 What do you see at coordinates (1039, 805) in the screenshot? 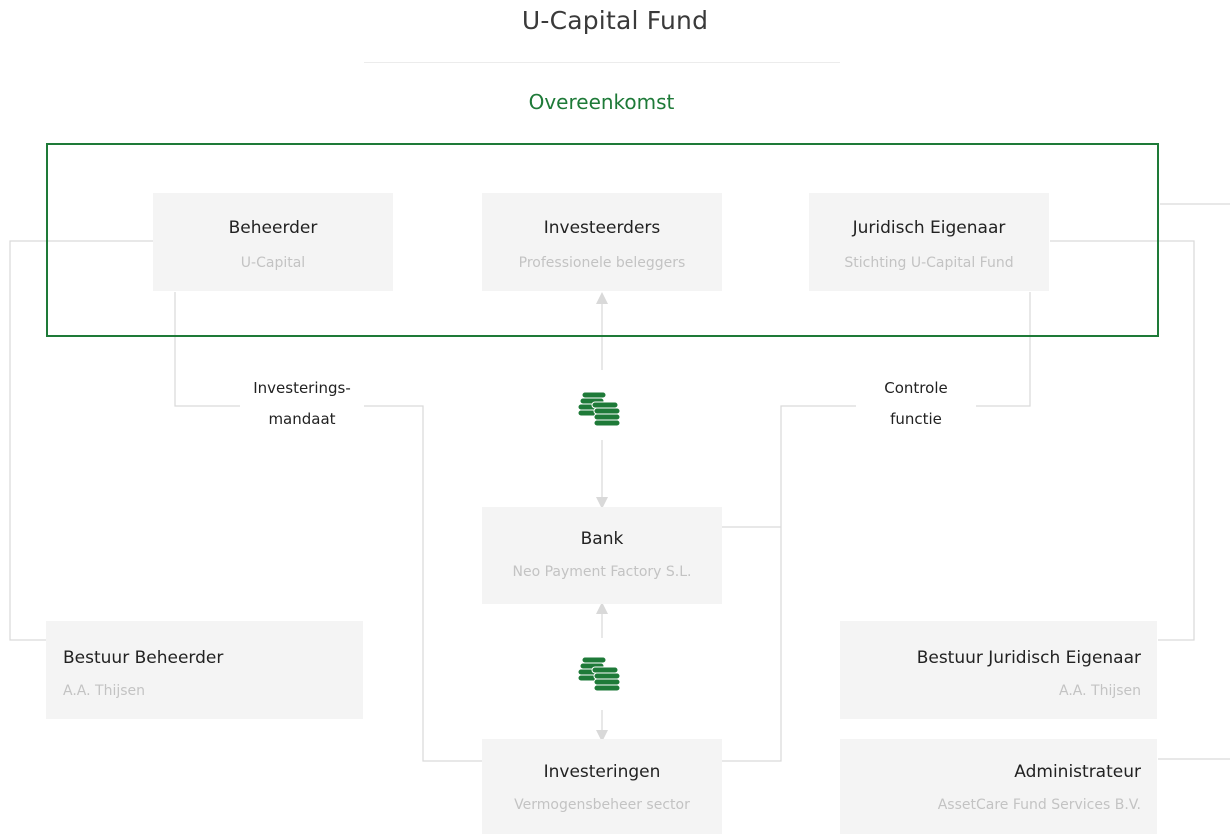
I see `node-subtitle: AssetCare Fund Services B.V.` at bounding box center [1039, 805].